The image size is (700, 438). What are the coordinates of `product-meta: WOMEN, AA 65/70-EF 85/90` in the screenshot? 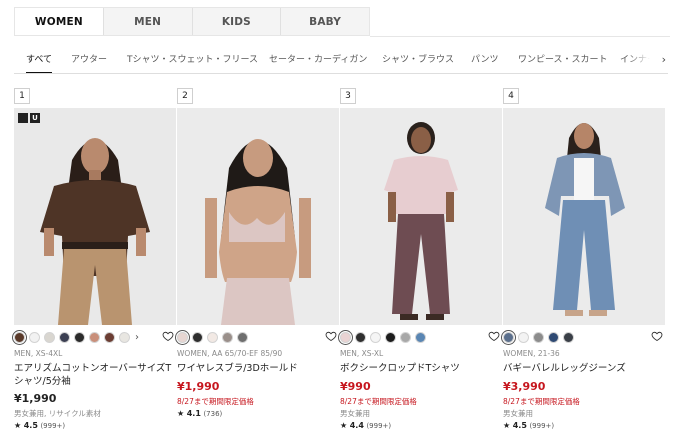 It's located at (230, 353).